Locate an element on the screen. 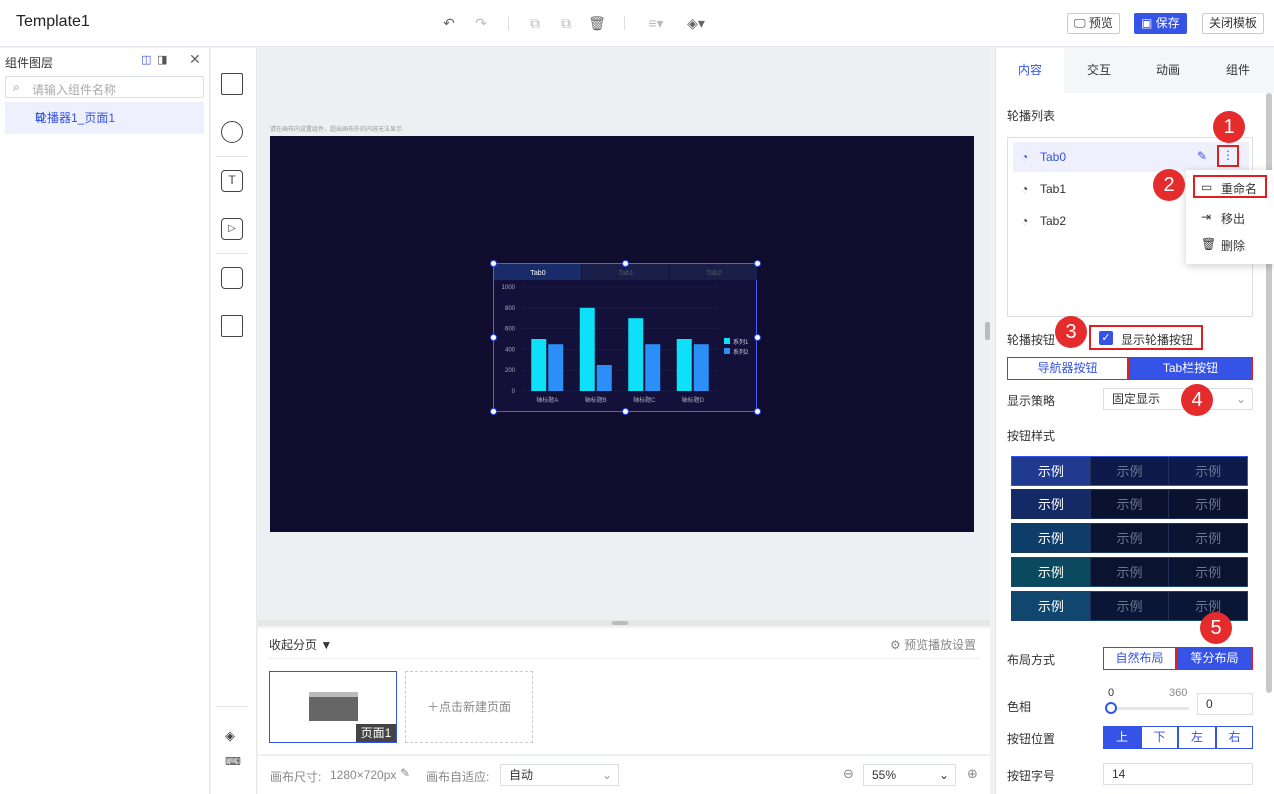 The height and width of the screenshot is (794, 1274). delete-icon: 🗑 is located at coordinates (597, 23).